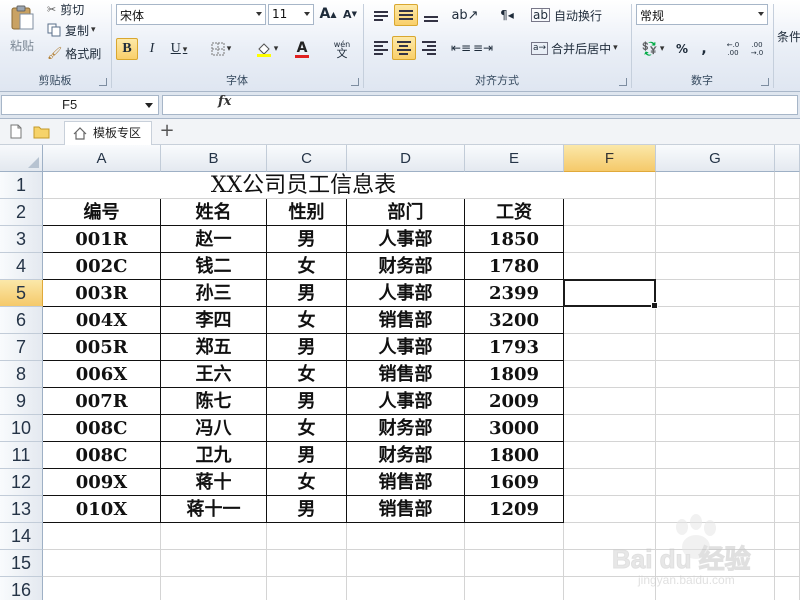  What do you see at coordinates (214, 293) in the screenshot?
I see `cell-b5: 孙三` at bounding box center [214, 293].